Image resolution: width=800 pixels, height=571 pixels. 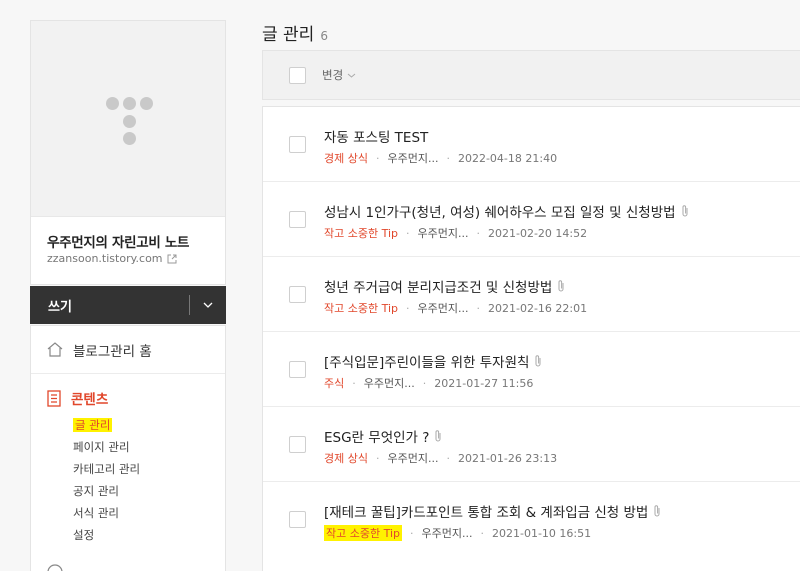 What do you see at coordinates (149, 513) in the screenshot?
I see `submenu-template-management: 서식 관리` at bounding box center [149, 513].